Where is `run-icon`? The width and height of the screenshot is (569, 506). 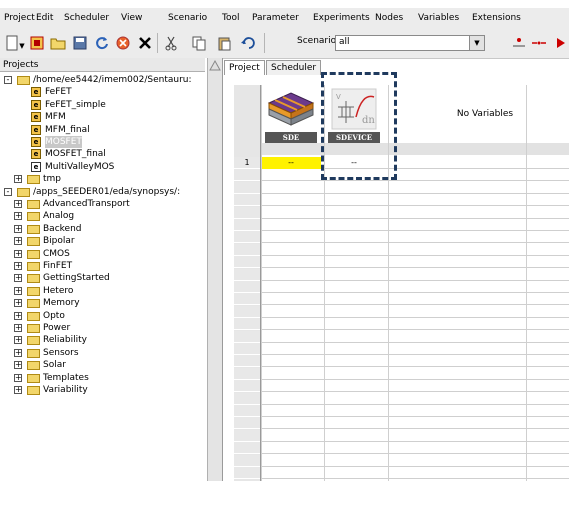 run-icon is located at coordinates (561, 43).